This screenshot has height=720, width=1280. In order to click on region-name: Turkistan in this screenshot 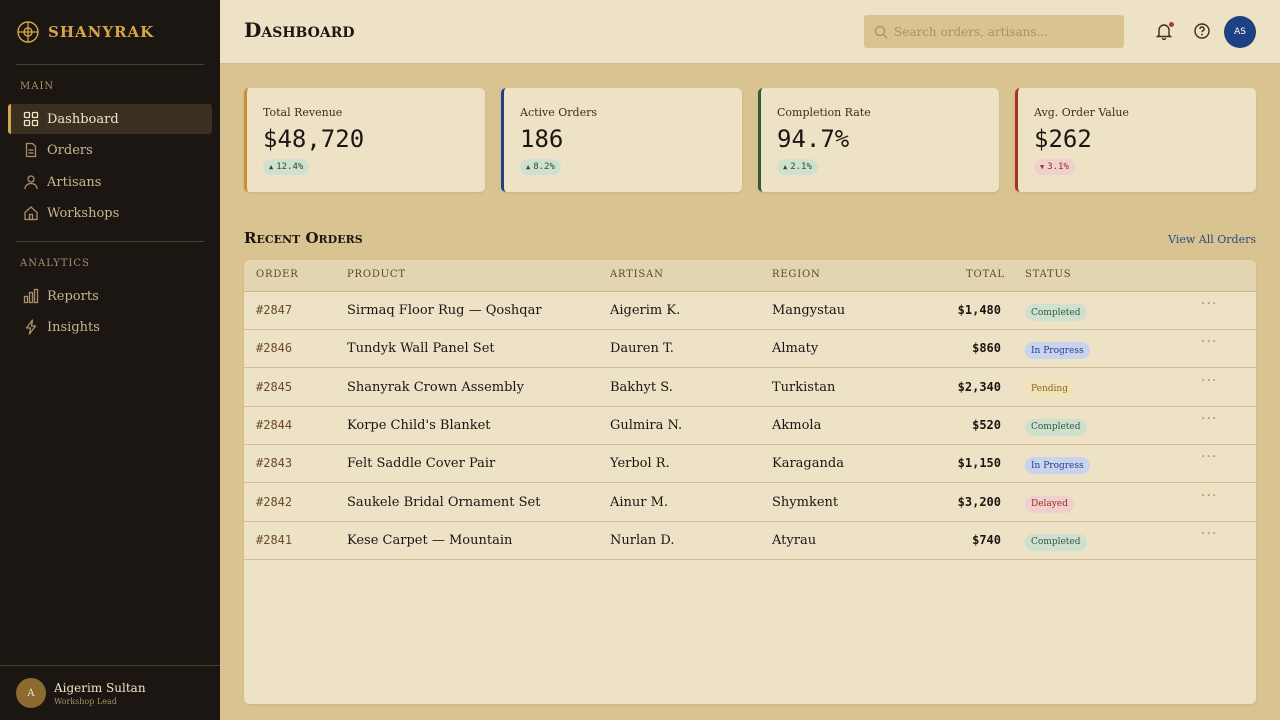, I will do `click(804, 387)`.